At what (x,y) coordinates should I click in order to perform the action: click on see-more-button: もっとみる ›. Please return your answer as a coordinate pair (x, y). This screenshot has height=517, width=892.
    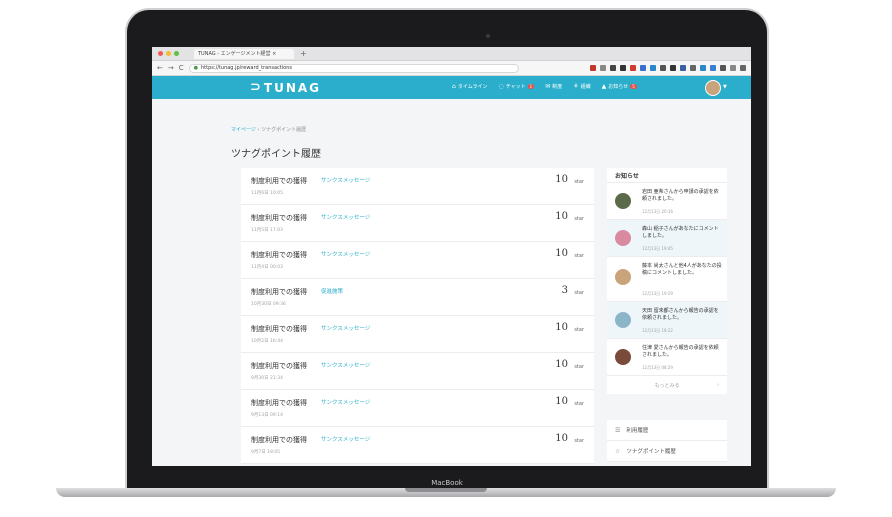
    Looking at the image, I should click on (667, 385).